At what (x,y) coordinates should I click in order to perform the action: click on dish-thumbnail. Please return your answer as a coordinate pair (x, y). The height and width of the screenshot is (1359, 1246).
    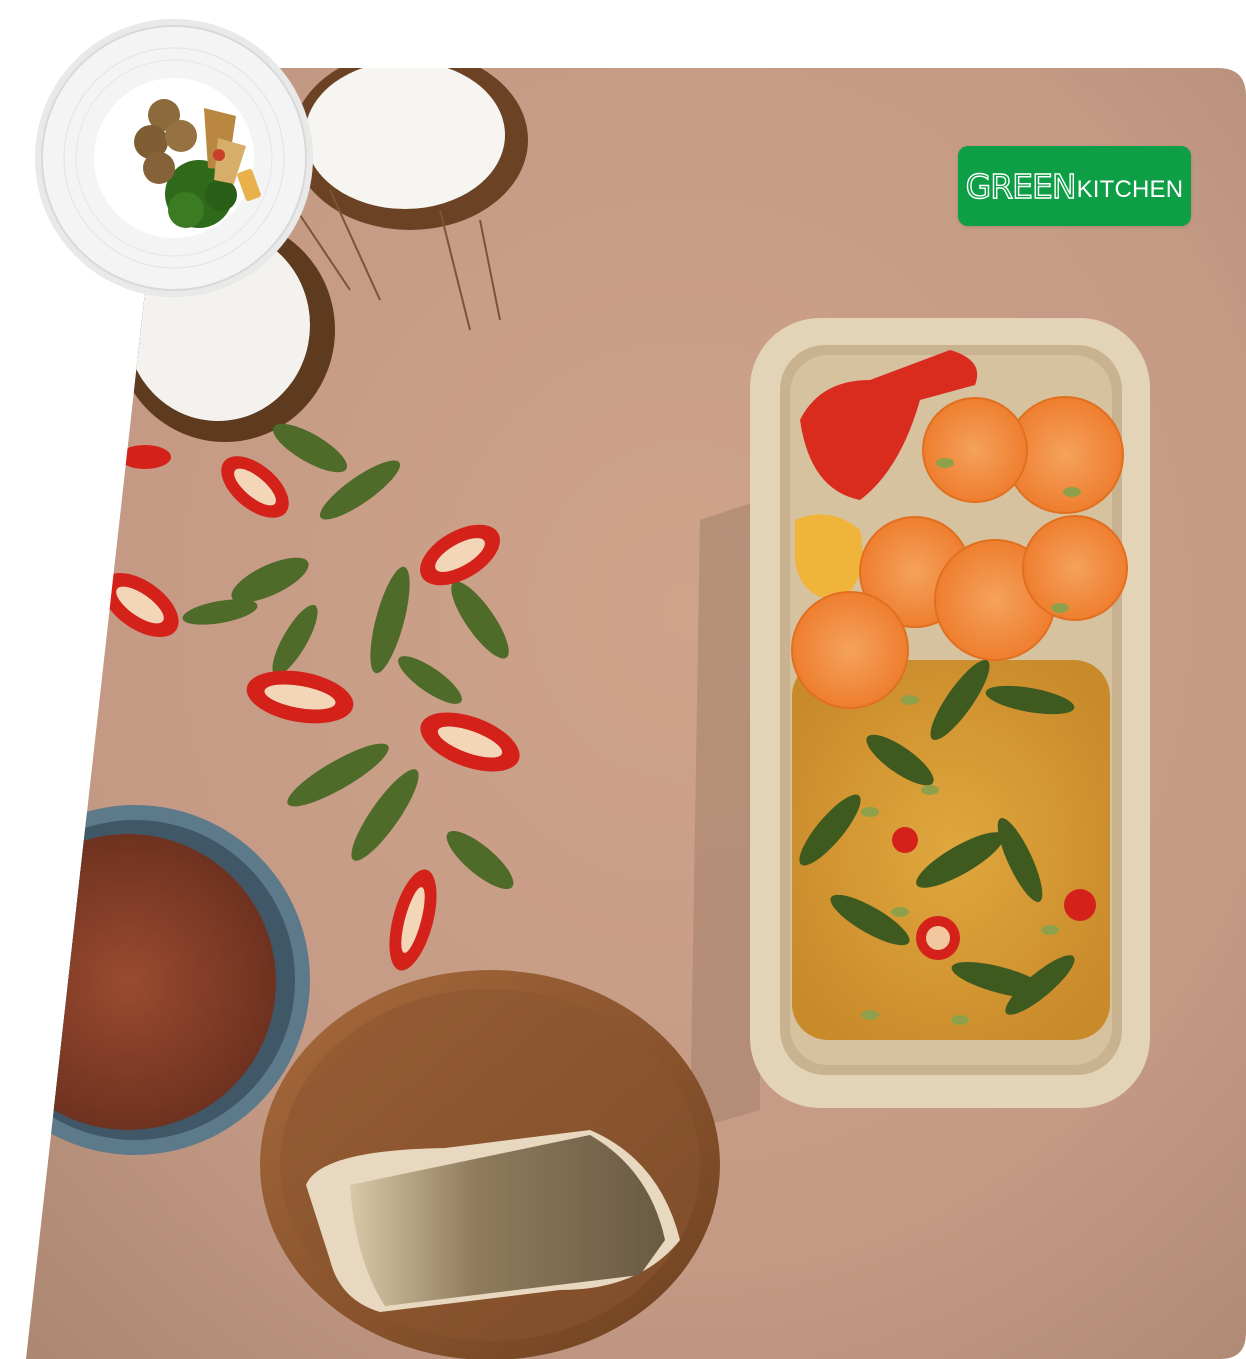
    Looking at the image, I should click on (174, 158).